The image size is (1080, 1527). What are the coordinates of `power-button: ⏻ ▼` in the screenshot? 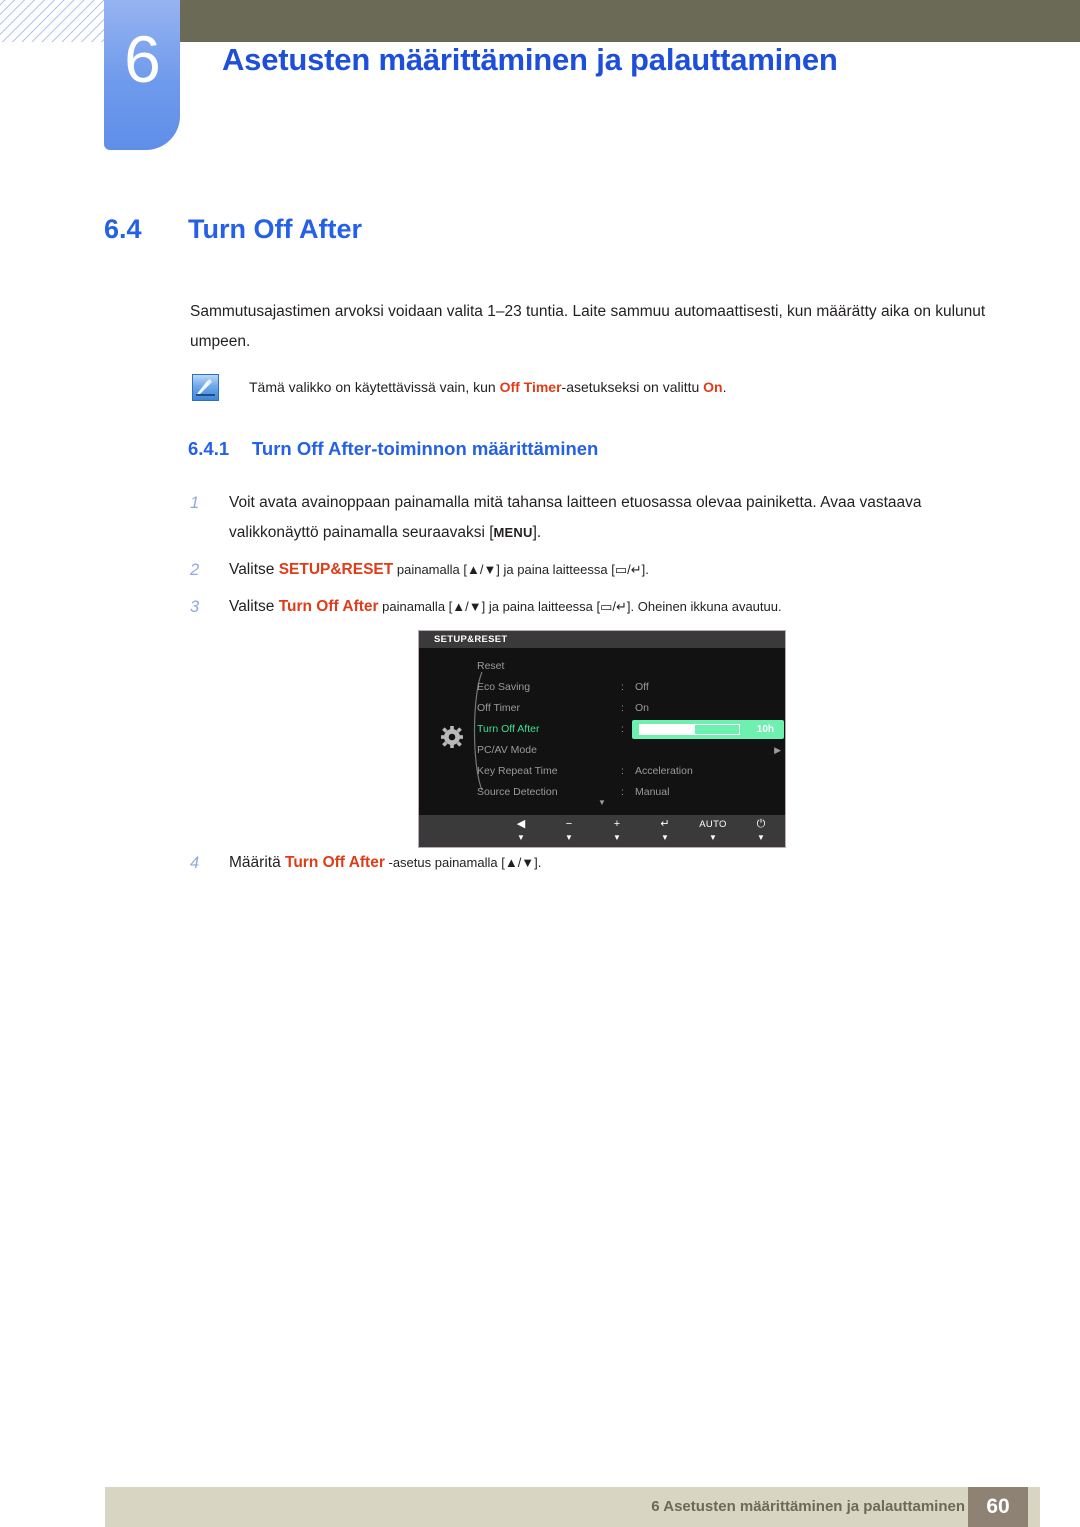 It's located at (761, 830).